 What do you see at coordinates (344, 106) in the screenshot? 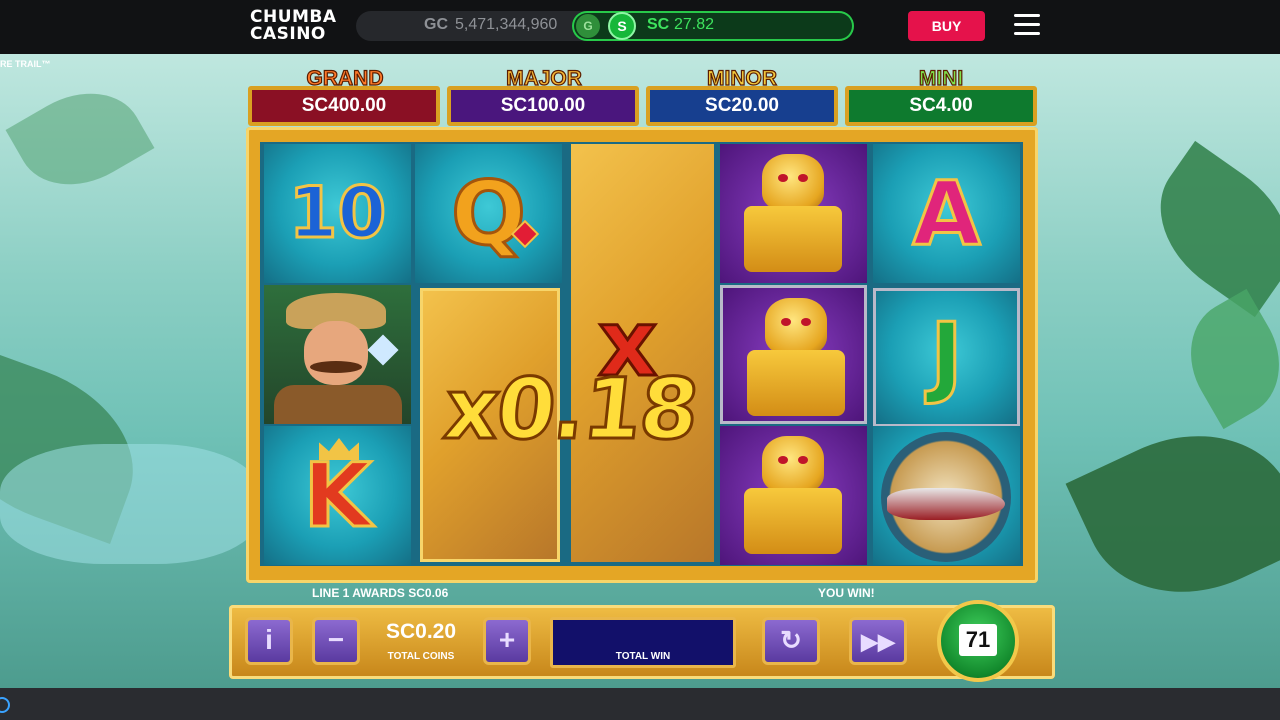
I see `jackpot-grand-value: SC400.00` at bounding box center [344, 106].